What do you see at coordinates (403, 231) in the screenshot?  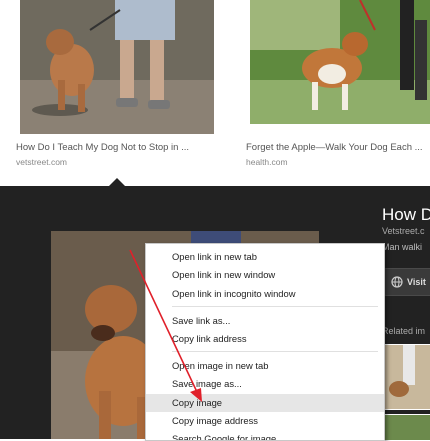 I see `preview-source: Vetstreet.c` at bounding box center [403, 231].